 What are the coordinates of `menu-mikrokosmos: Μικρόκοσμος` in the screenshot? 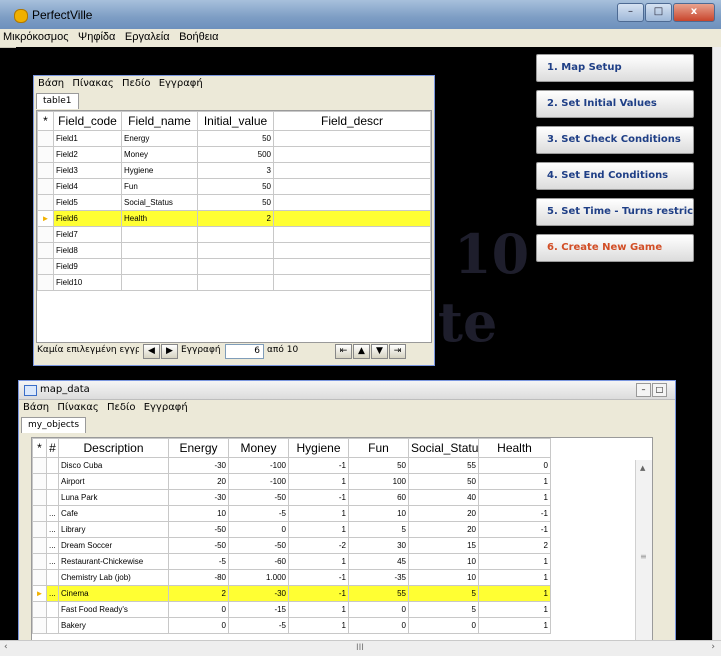 It's located at (36, 37).